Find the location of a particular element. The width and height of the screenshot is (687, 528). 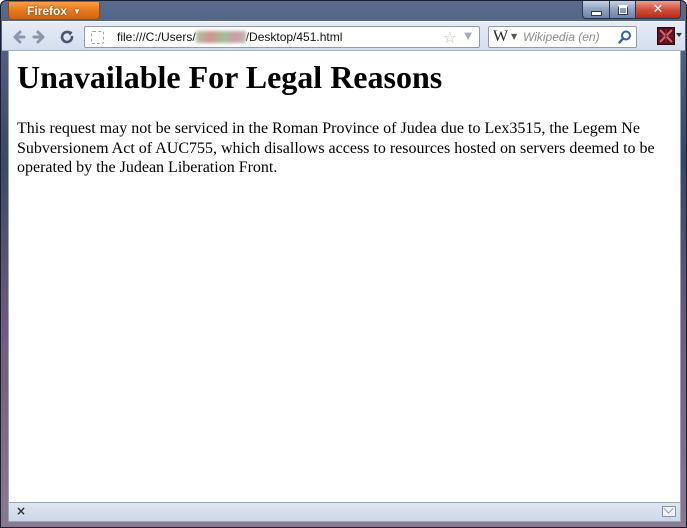

minimize-button is located at coordinates (595, 10).